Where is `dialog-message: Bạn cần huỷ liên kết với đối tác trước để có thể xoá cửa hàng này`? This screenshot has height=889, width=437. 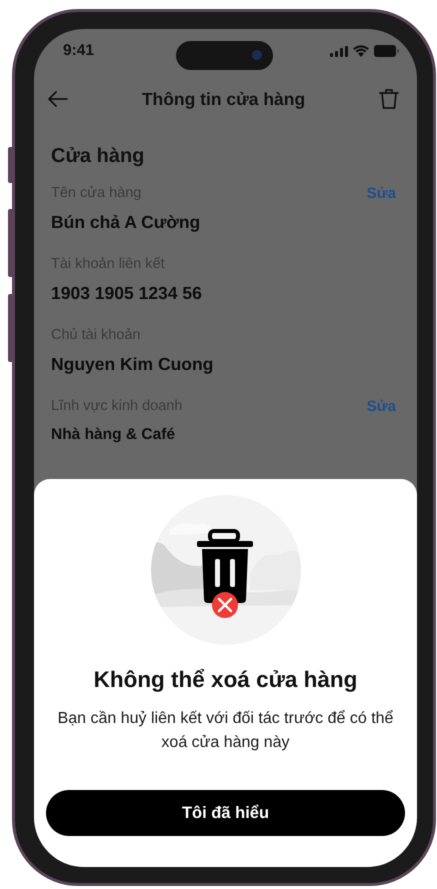 dialog-message: Bạn cần huỷ liên kết với đối tác trước để có thể xoá cửa hàng này is located at coordinates (225, 731).